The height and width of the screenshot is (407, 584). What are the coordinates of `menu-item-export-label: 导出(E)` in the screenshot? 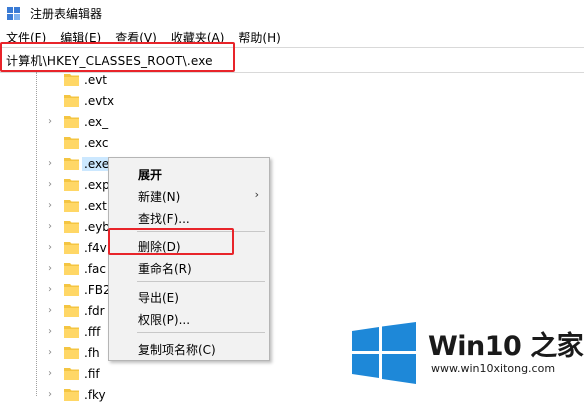 It's located at (158, 298).